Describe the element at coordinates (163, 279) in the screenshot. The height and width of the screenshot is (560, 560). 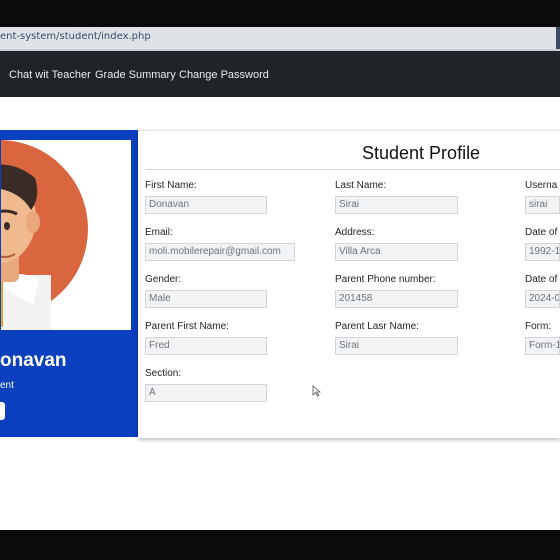
I see `gender-label: Gender:` at that location.